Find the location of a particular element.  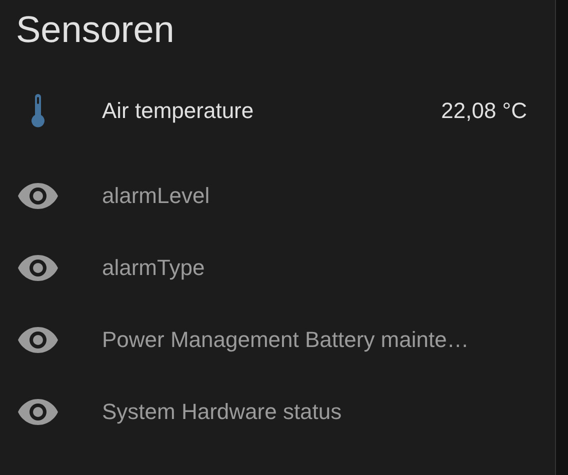

entity-name: System Hardware status is located at coordinates (314, 412).